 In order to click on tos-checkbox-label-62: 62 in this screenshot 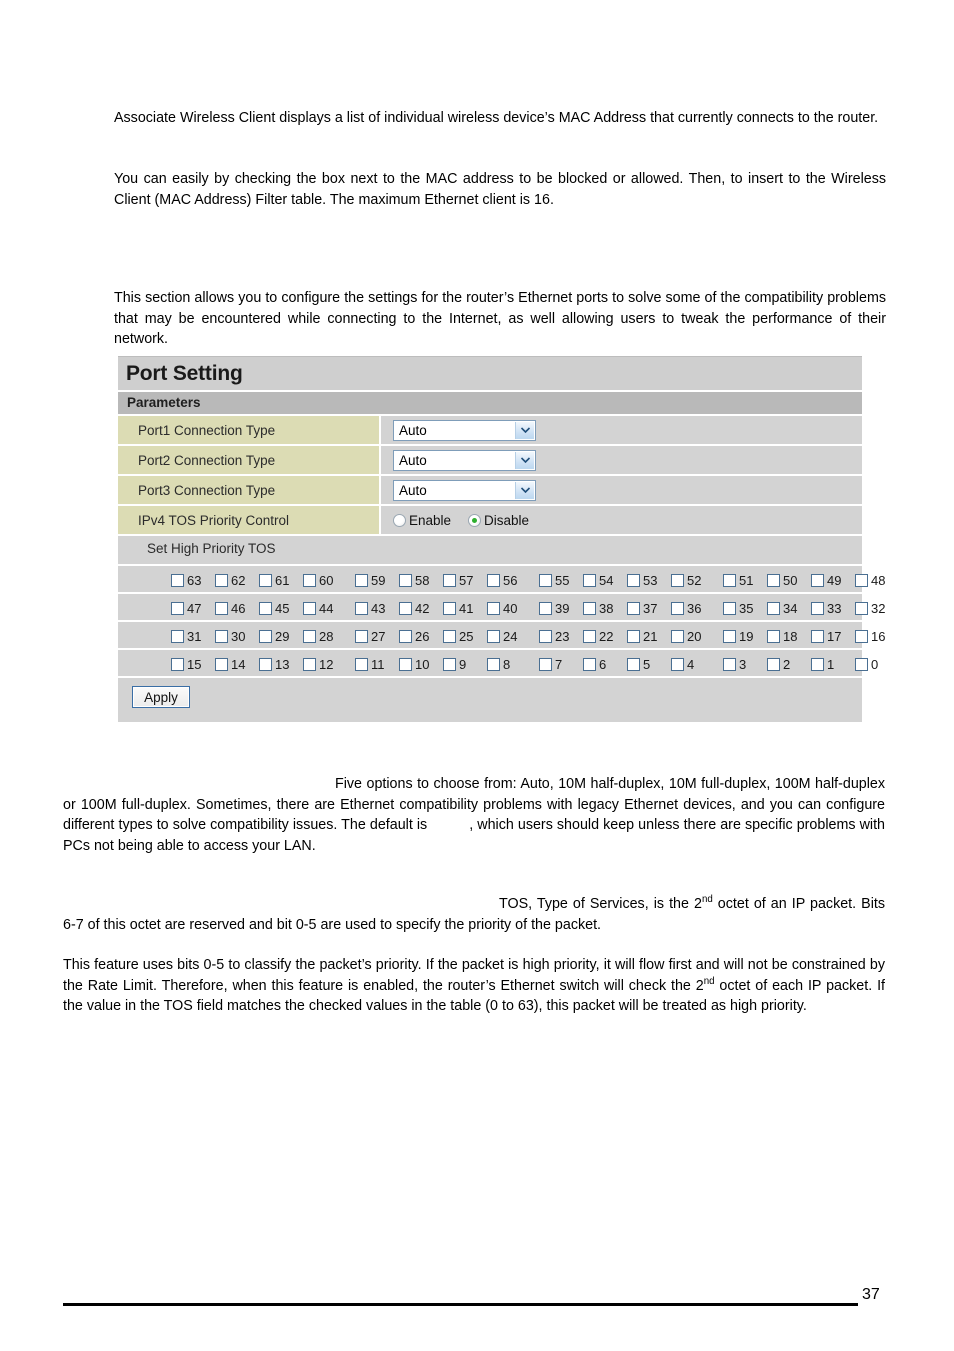, I will do `click(238, 580)`.